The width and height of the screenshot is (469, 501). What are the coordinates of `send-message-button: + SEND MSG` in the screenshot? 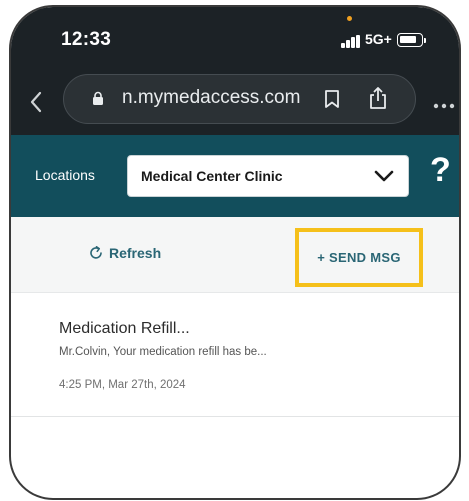 It's located at (359, 257).